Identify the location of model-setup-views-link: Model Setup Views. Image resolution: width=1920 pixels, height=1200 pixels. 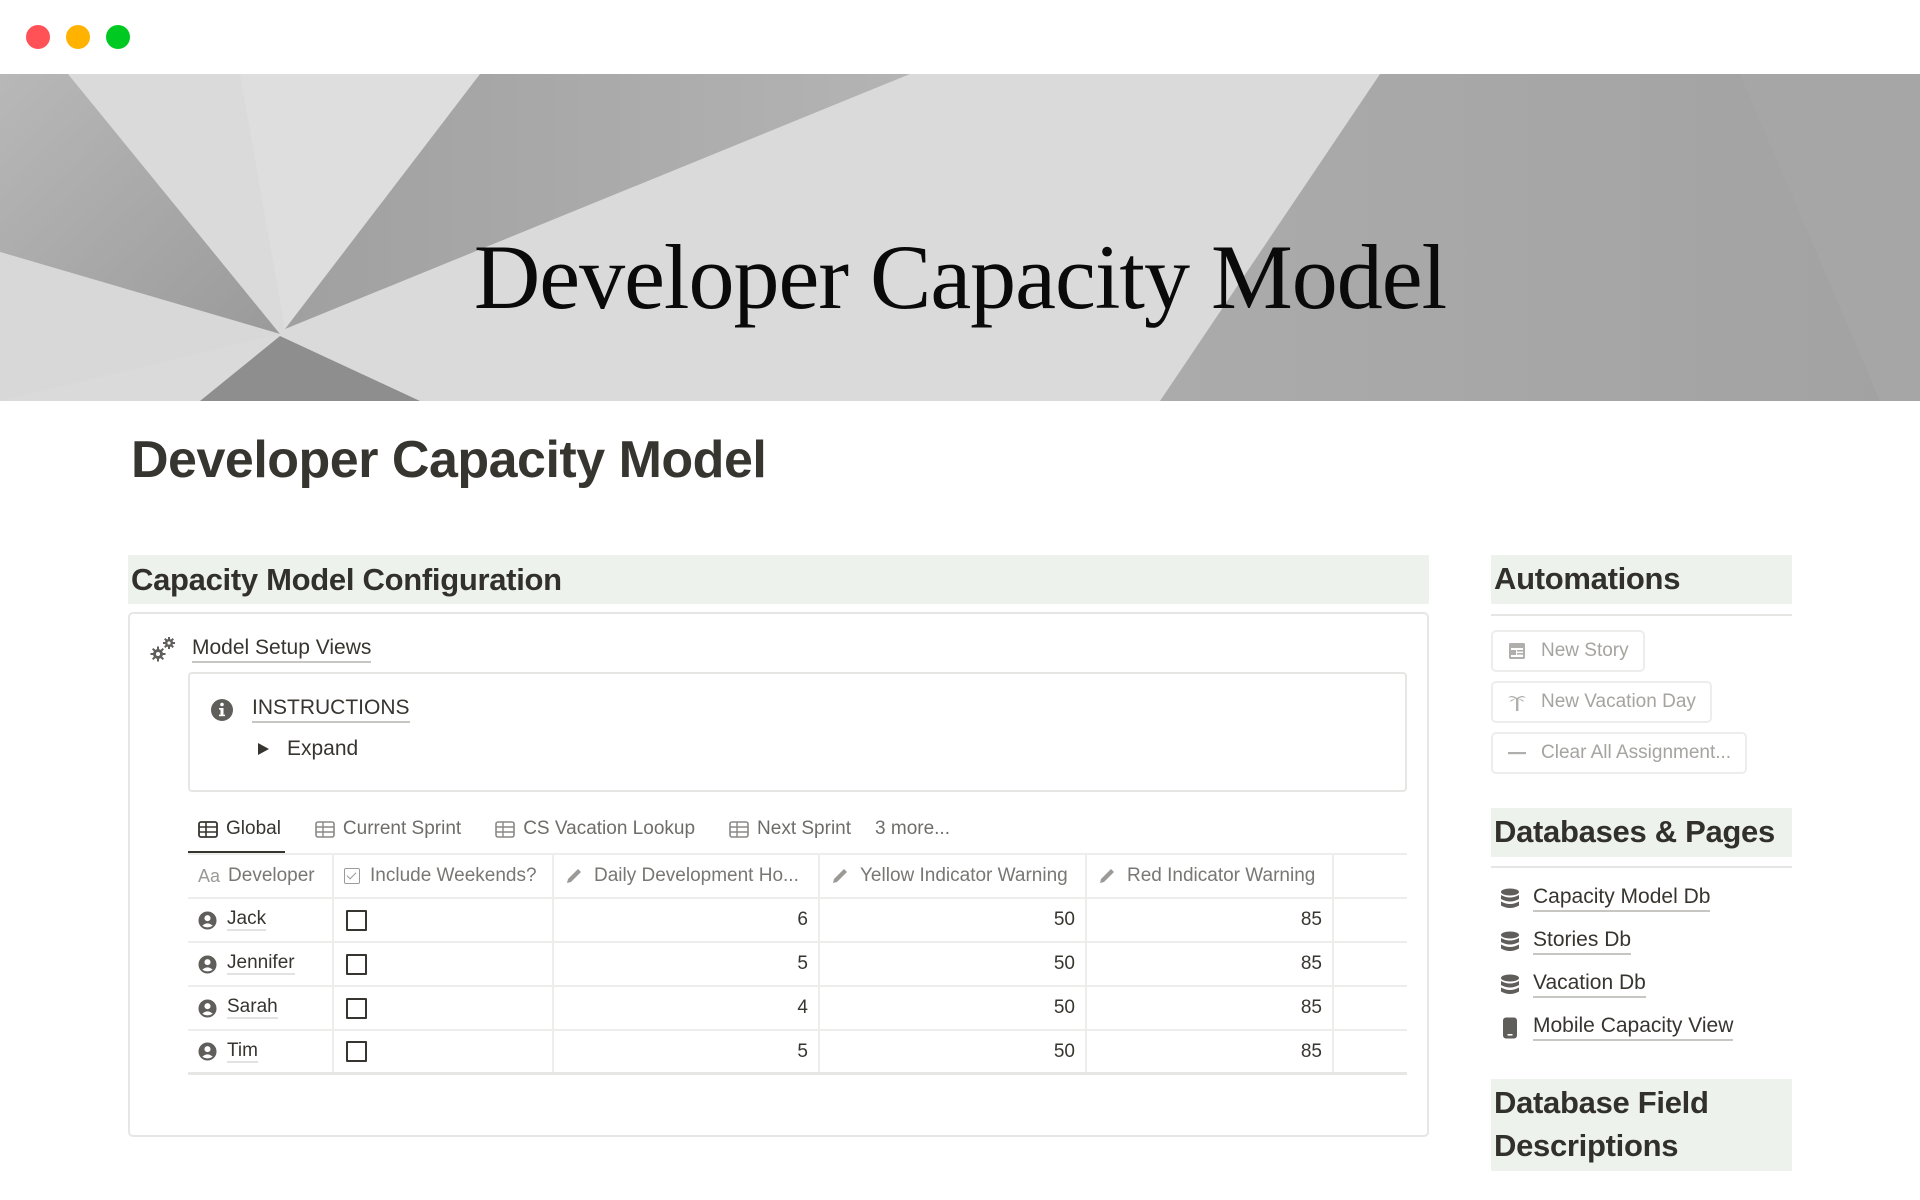
(282, 649).